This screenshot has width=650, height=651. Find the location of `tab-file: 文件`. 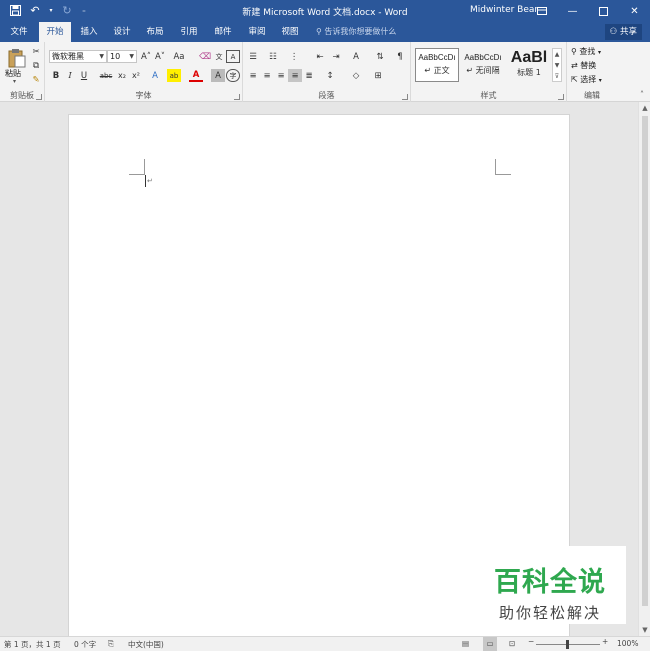

tab-file: 文件 is located at coordinates (19, 32).